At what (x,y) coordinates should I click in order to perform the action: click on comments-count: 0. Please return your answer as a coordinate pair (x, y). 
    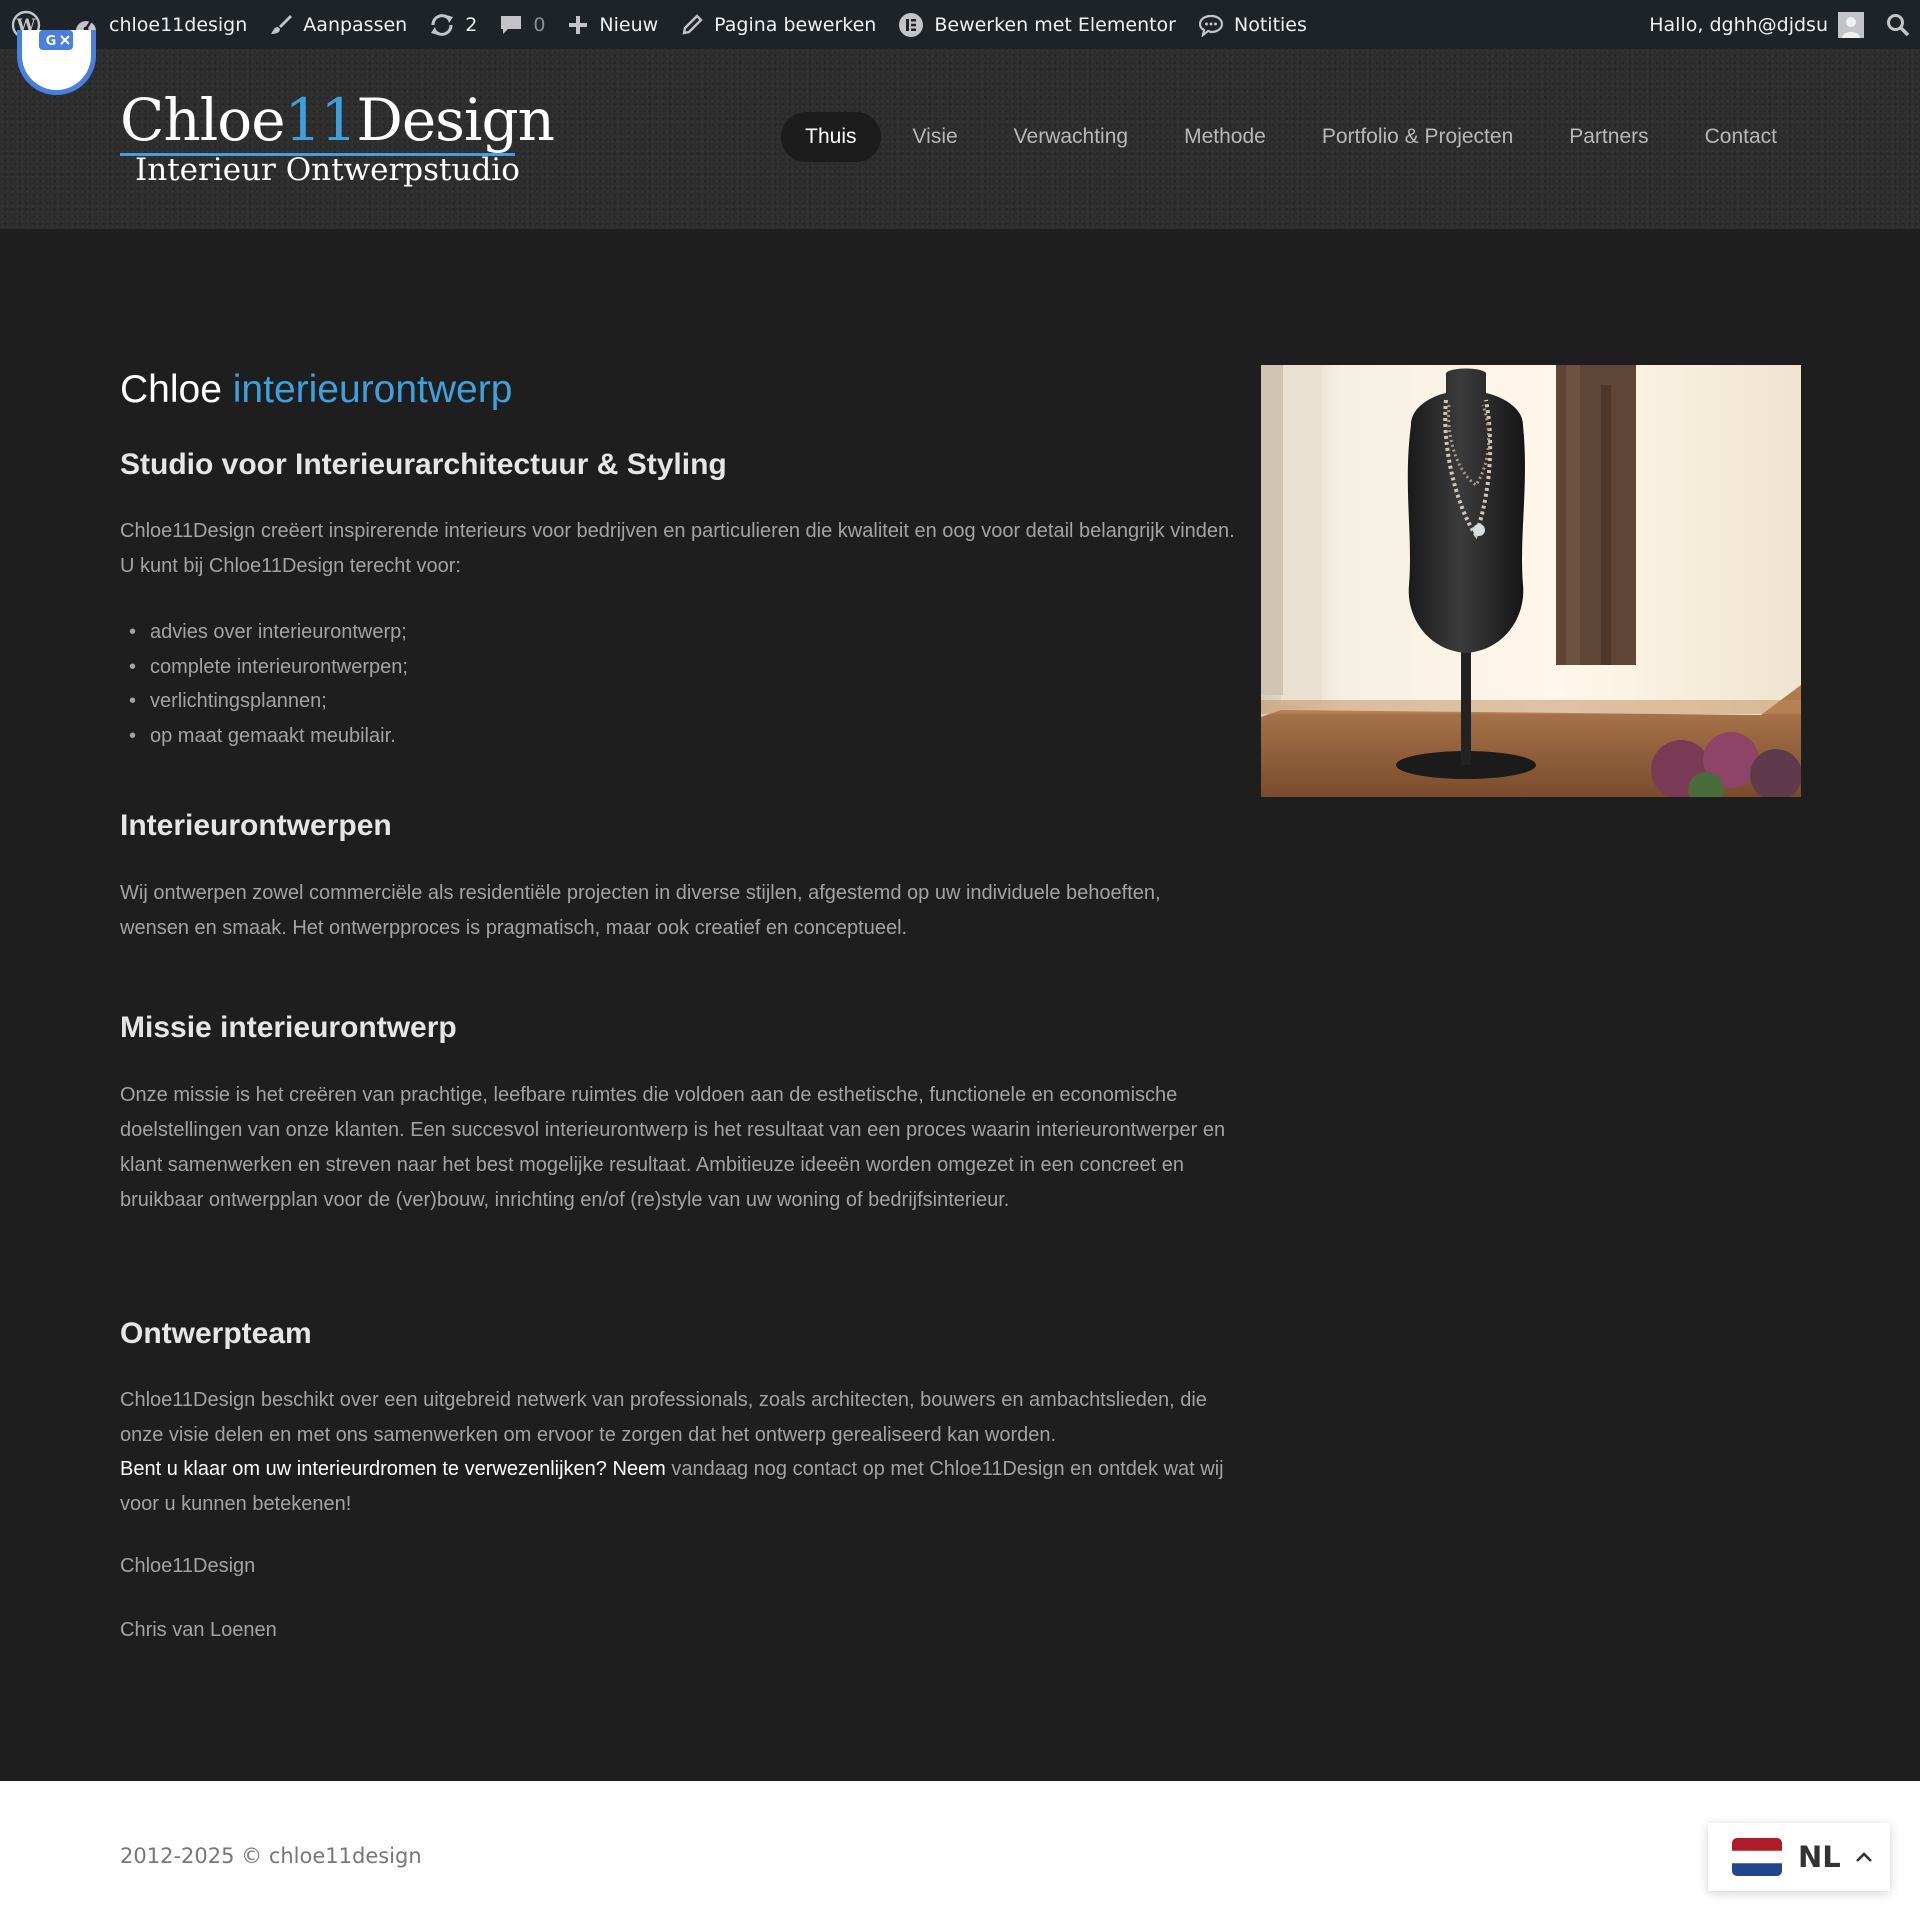
    Looking at the image, I should click on (539, 24).